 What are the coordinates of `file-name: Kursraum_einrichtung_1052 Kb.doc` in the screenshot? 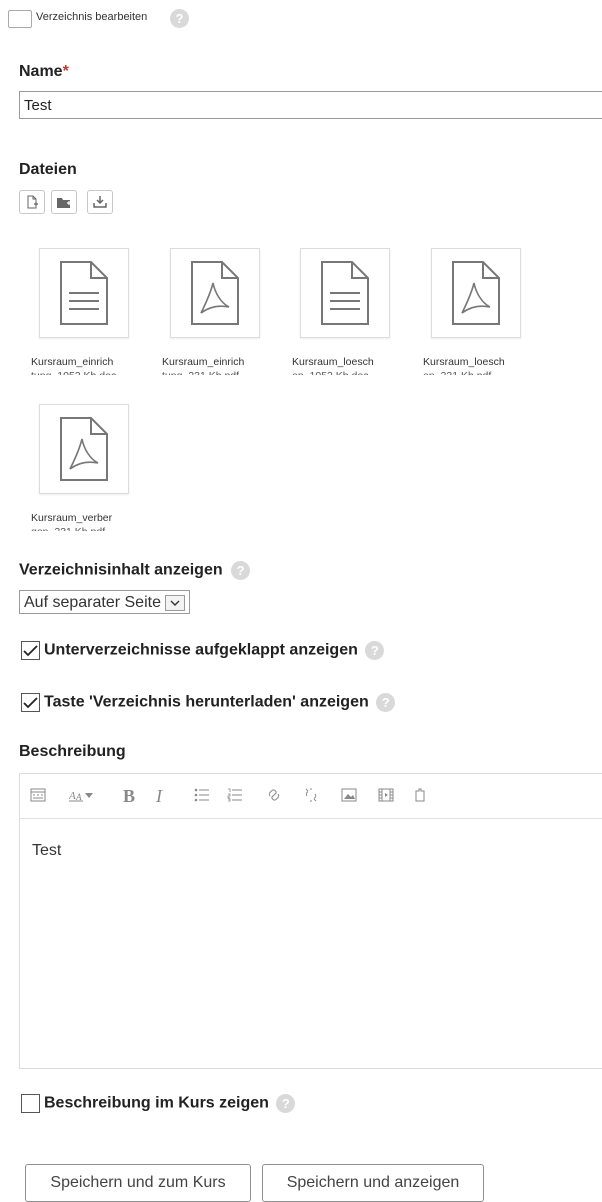 It's located at (73, 365).